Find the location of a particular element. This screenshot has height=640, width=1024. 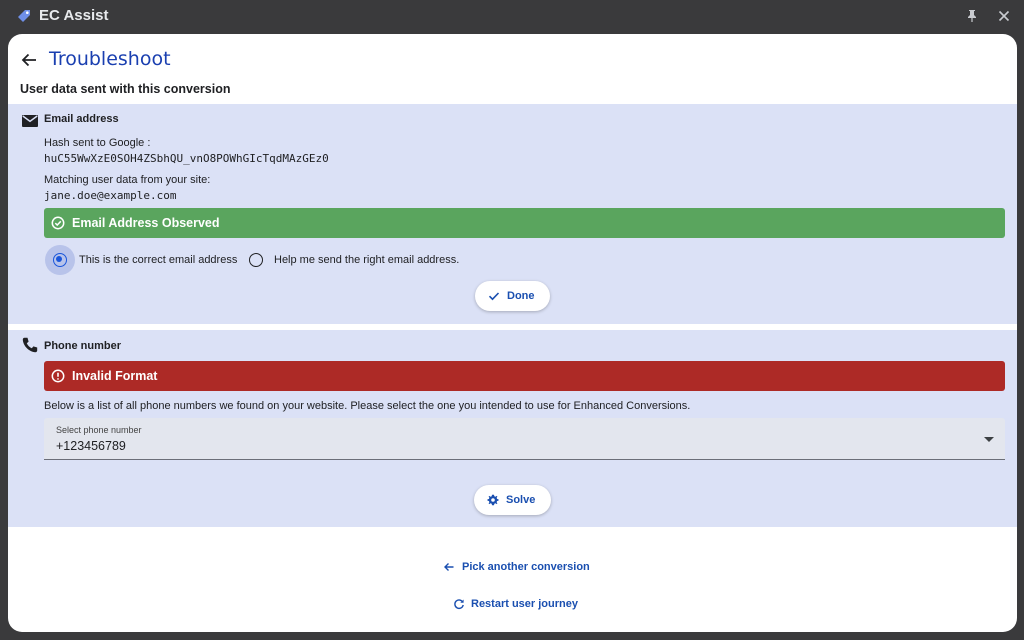

phone-status-text: Invalid Format is located at coordinates (115, 376).